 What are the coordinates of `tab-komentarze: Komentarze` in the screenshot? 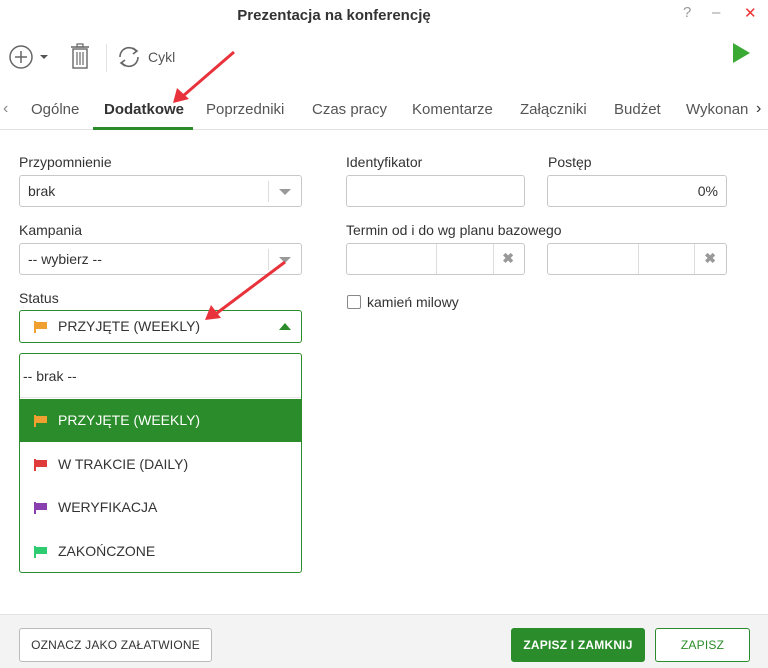 It's located at (452, 109).